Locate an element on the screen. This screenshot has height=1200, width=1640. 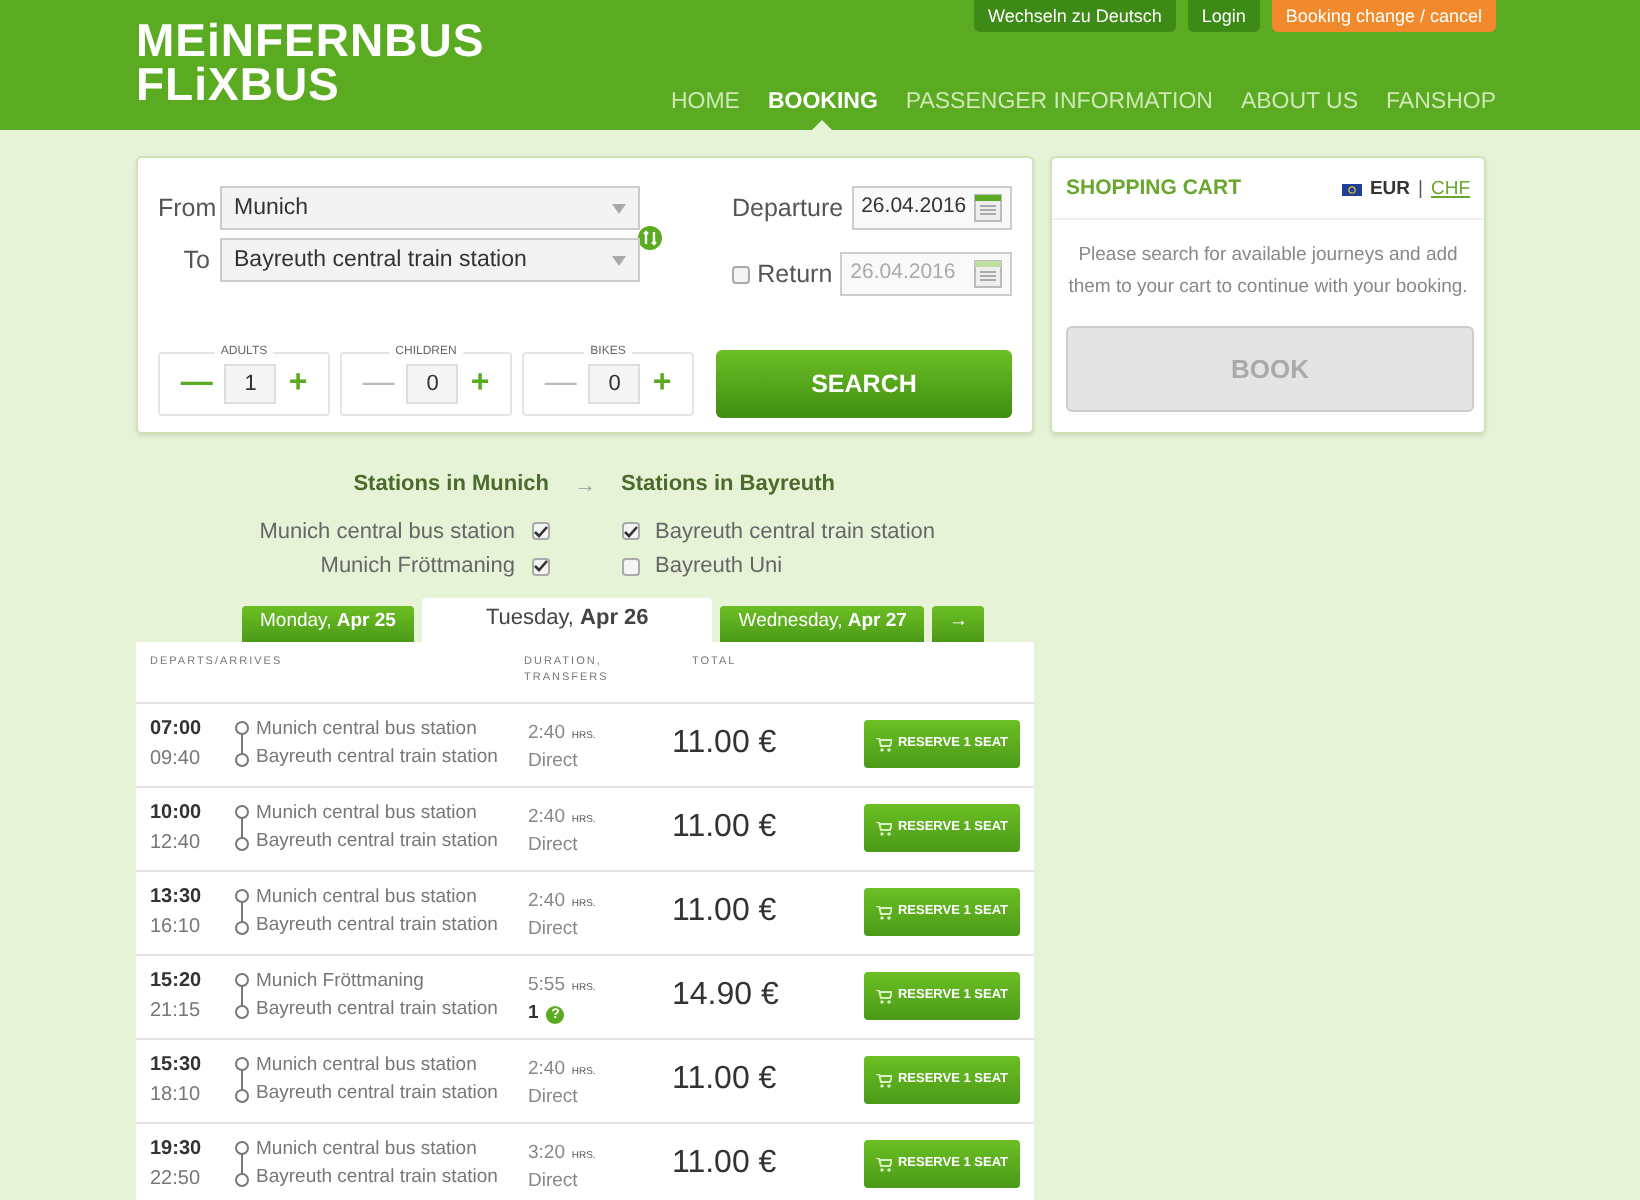
arrow-text: → is located at coordinates (585, 486).